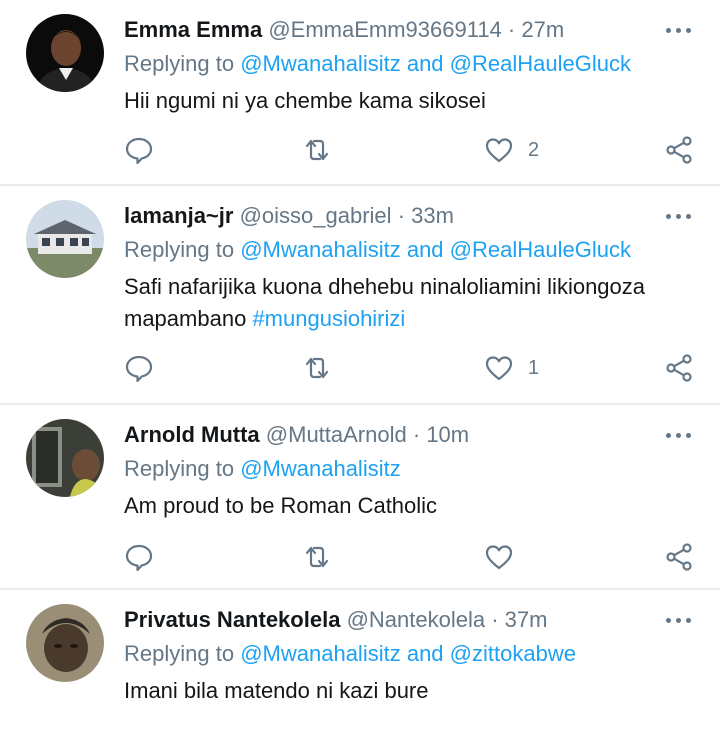  Describe the element at coordinates (178, 215) in the screenshot. I see `author-name: lamanja~jr` at that location.